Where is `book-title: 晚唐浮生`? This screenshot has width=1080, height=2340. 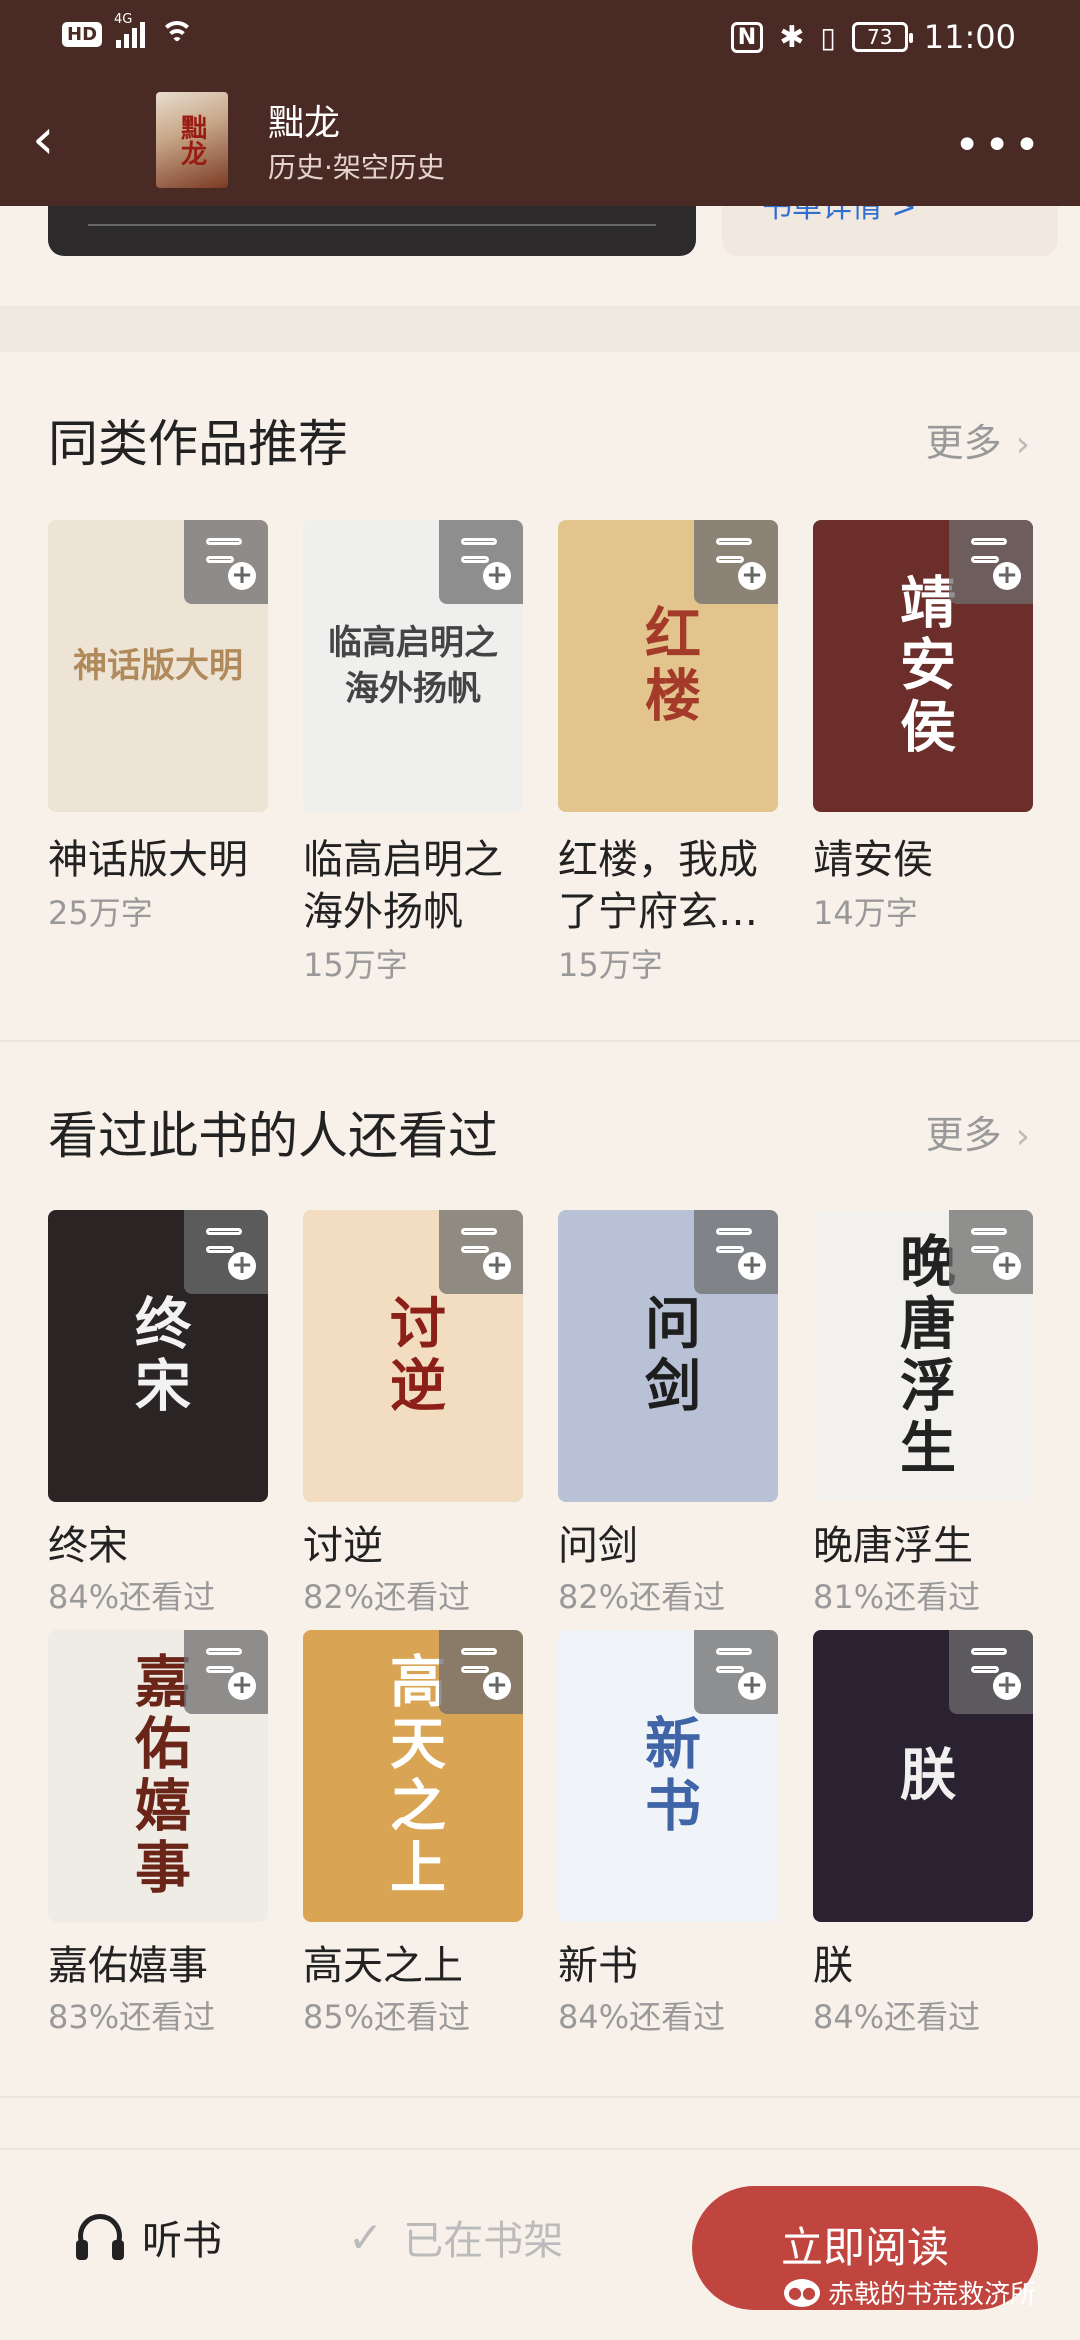
book-title: 晚唐浮生 is located at coordinates (923, 1546).